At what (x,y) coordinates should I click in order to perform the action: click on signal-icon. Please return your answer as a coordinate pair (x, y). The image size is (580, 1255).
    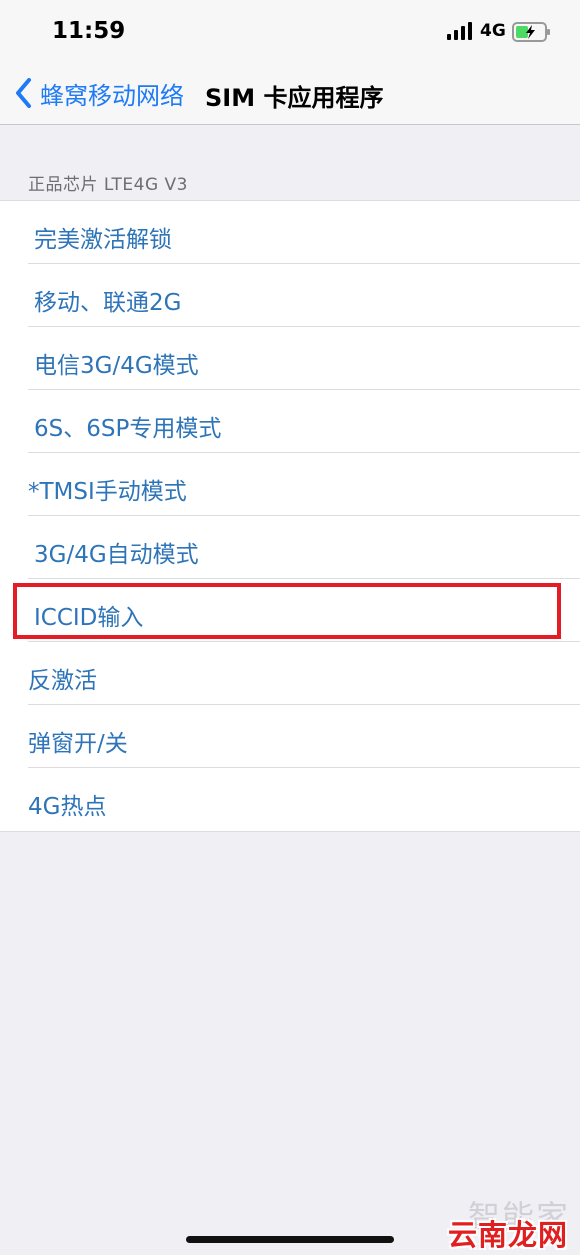
    Looking at the image, I should click on (459, 31).